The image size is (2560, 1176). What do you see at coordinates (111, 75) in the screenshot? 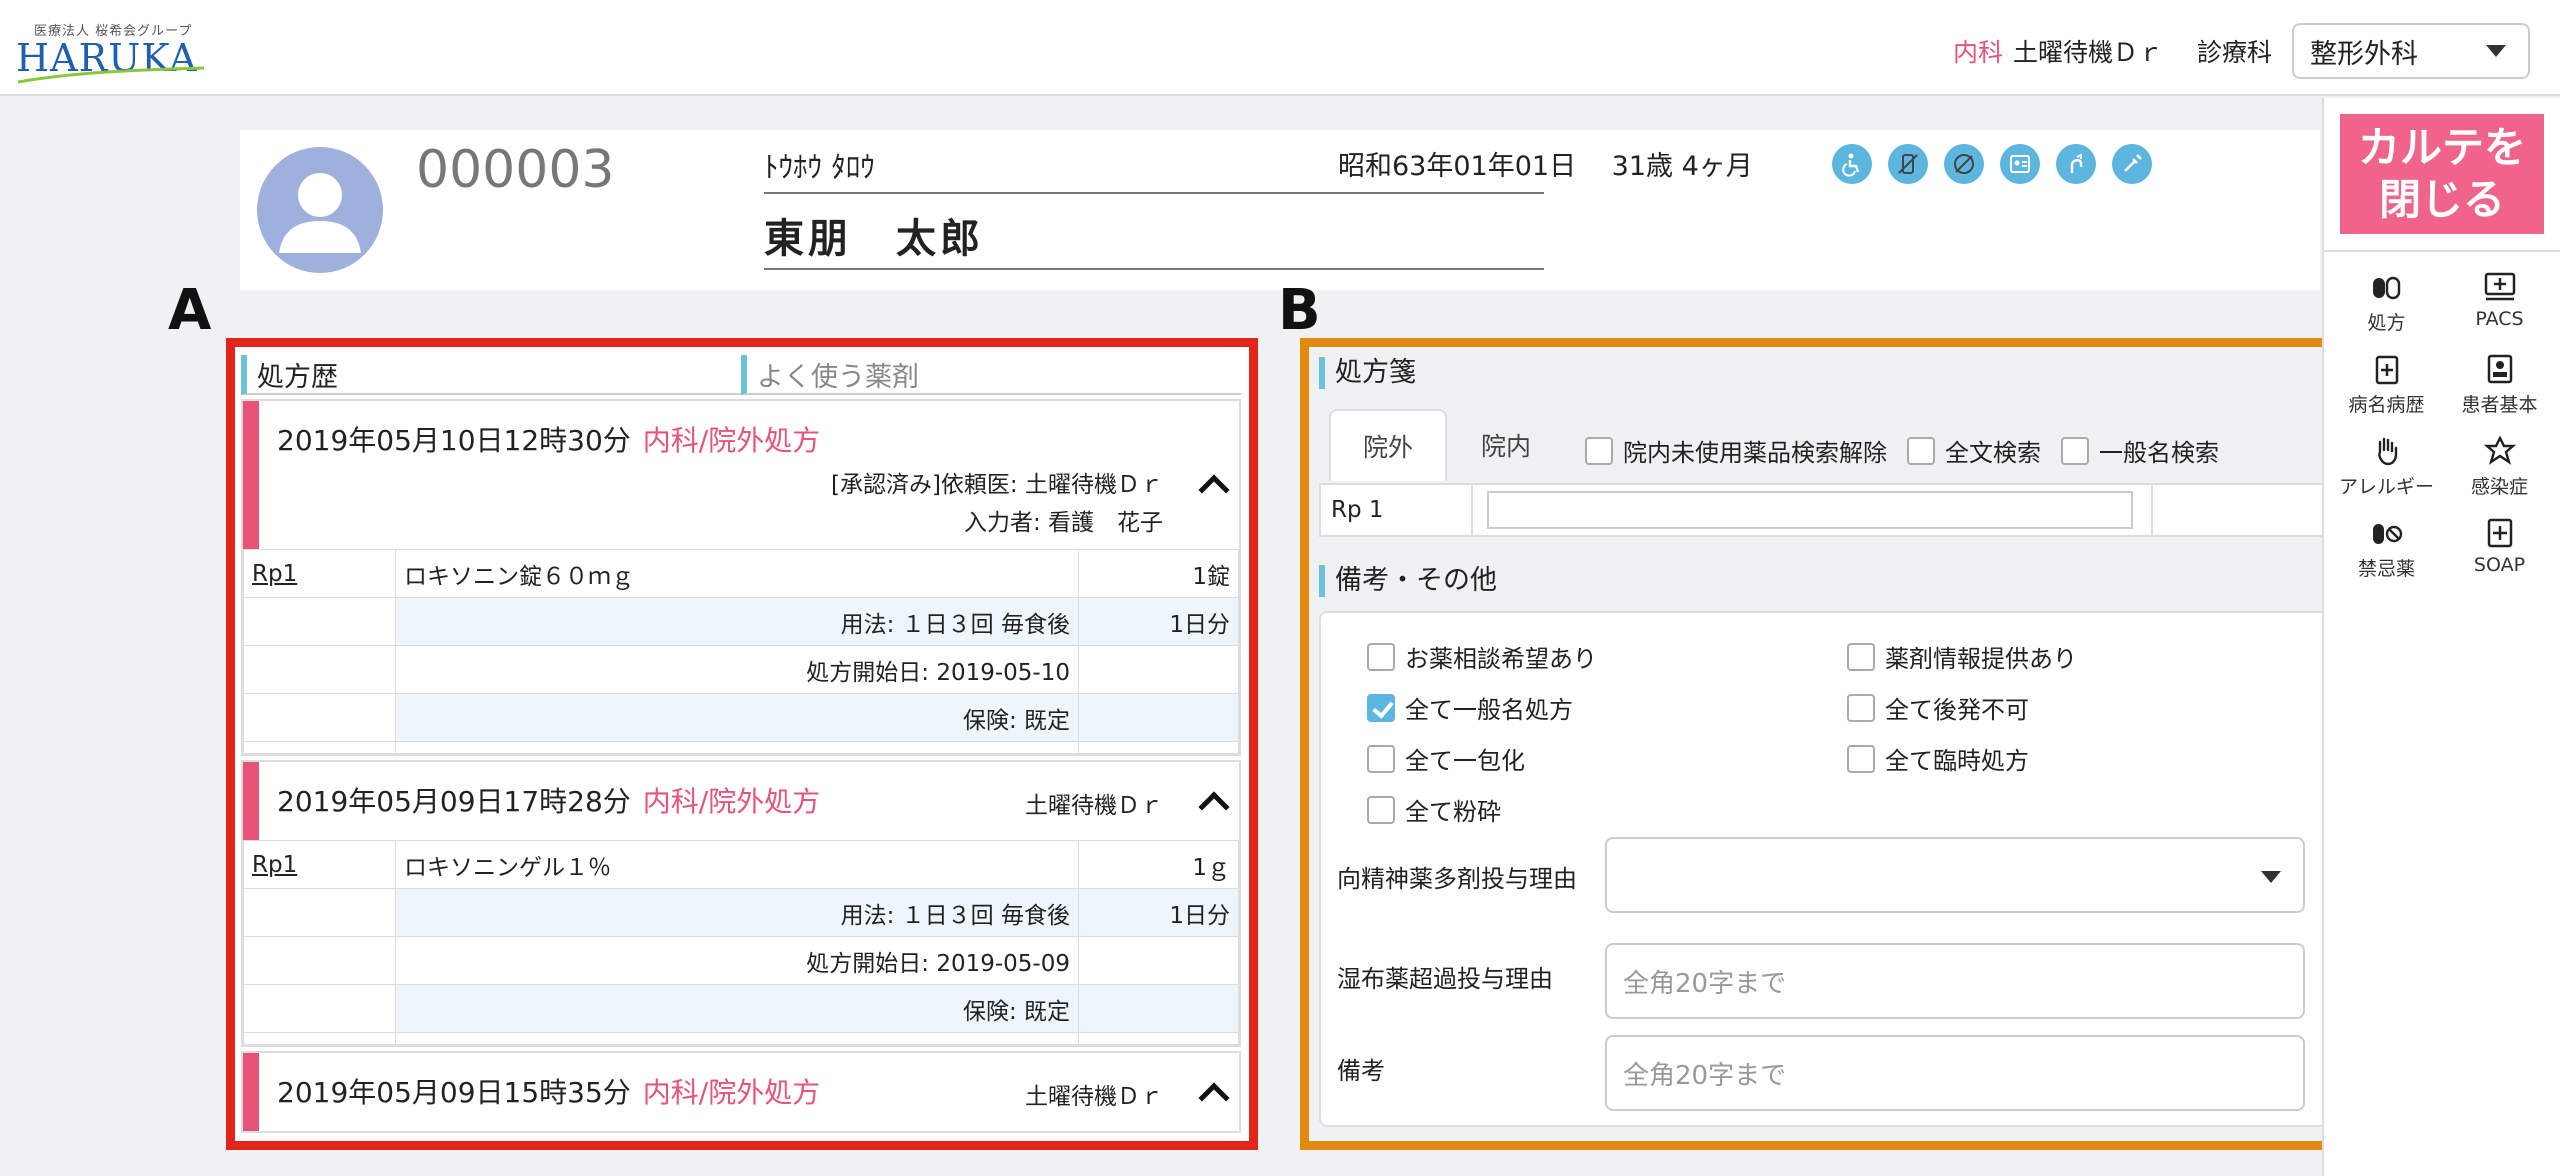
I see `logo-swoosh-icon` at bounding box center [111, 75].